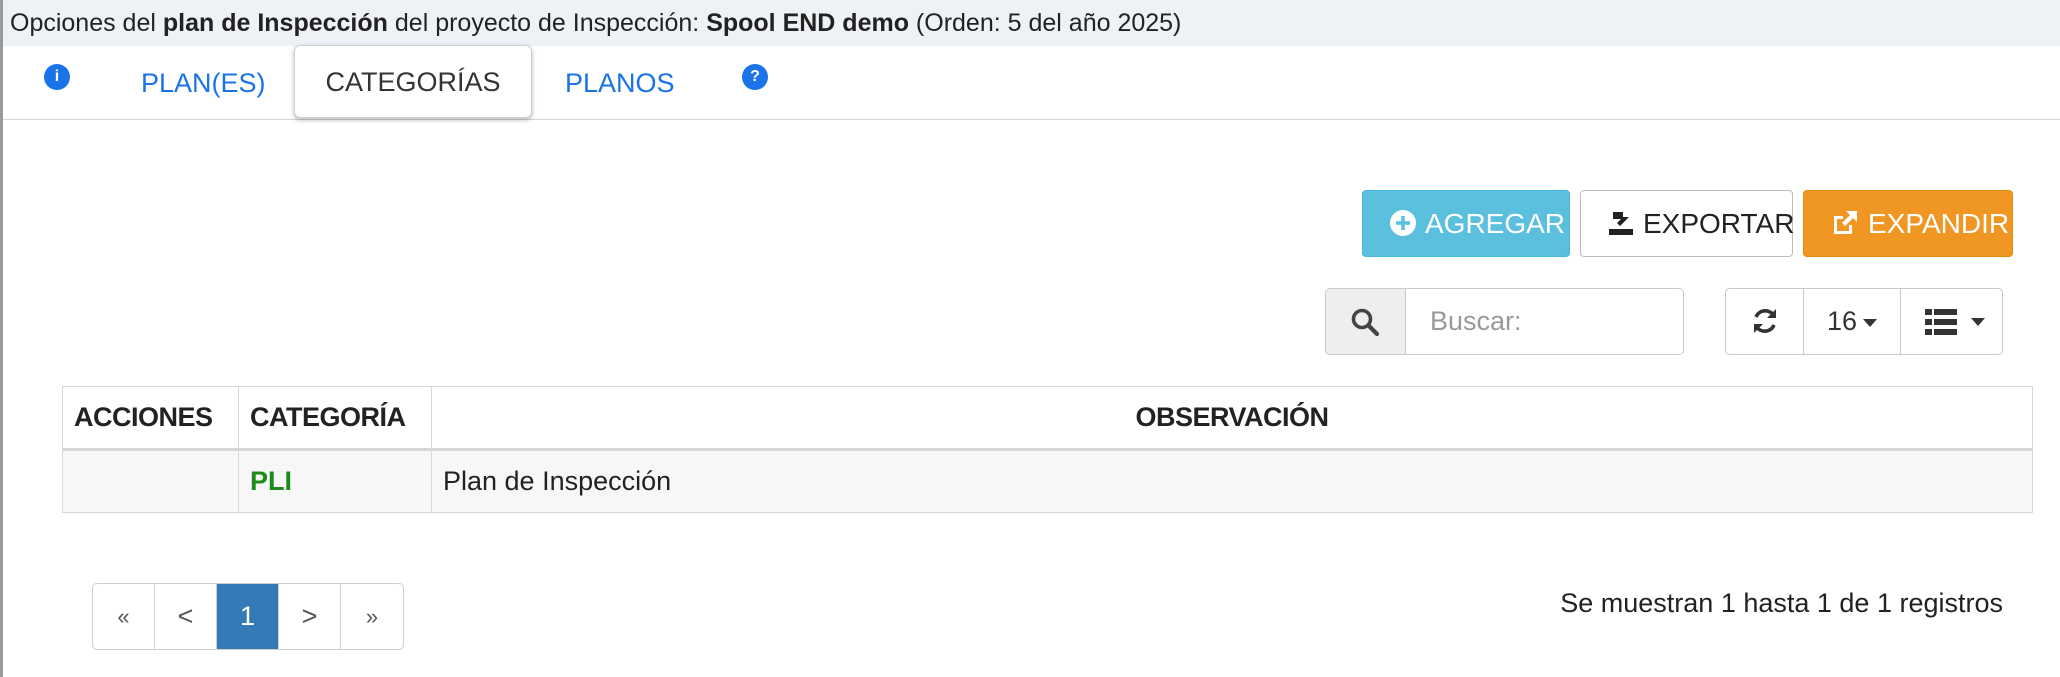 This screenshot has height=677, width=2060. What do you see at coordinates (1621, 223) in the screenshot?
I see `export-icon` at bounding box center [1621, 223].